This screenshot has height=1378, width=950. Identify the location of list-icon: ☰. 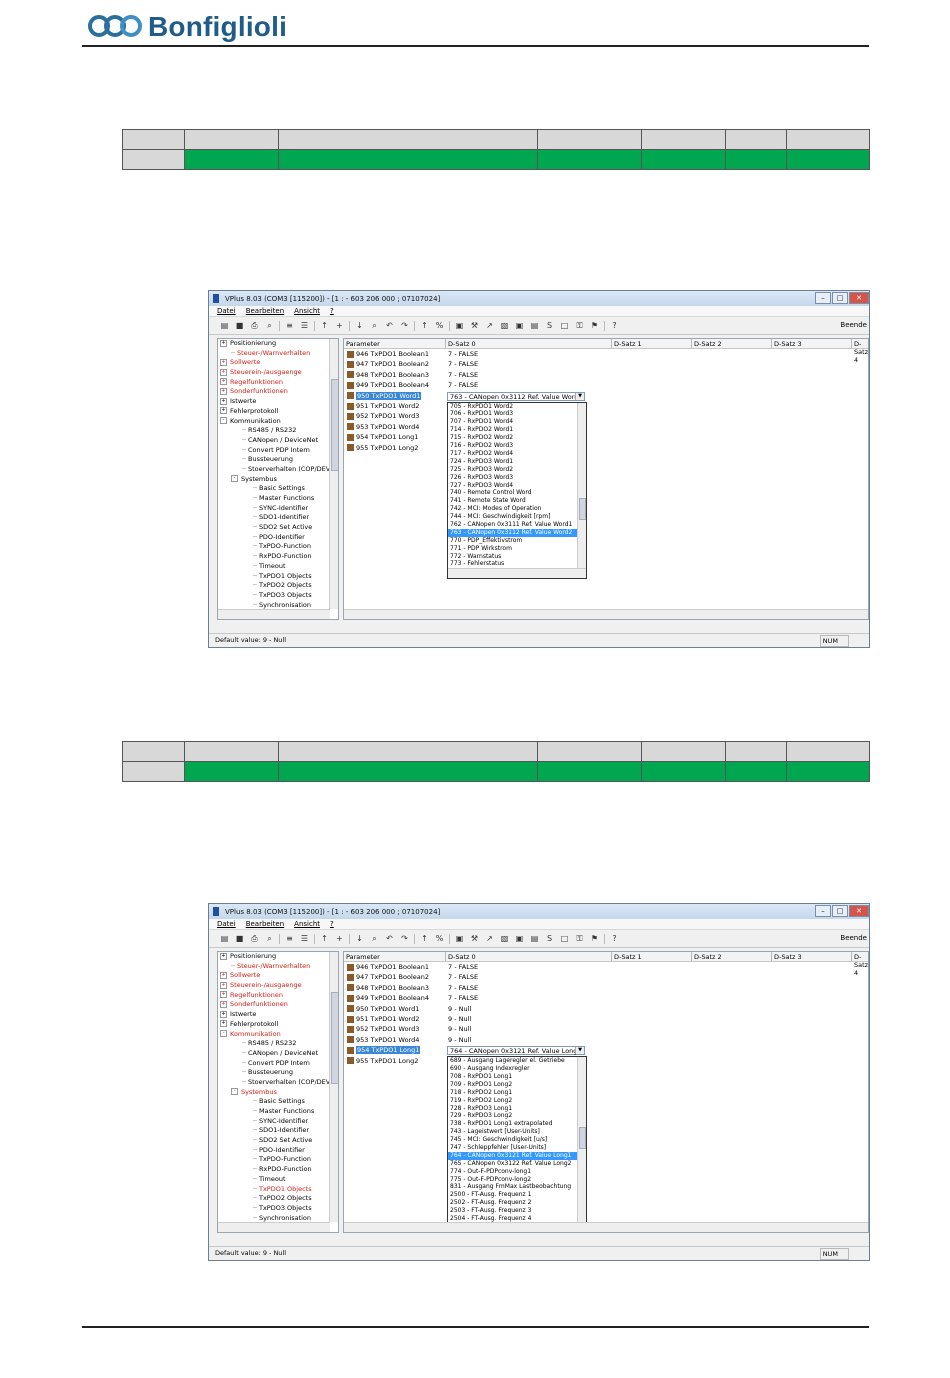
(304, 939).